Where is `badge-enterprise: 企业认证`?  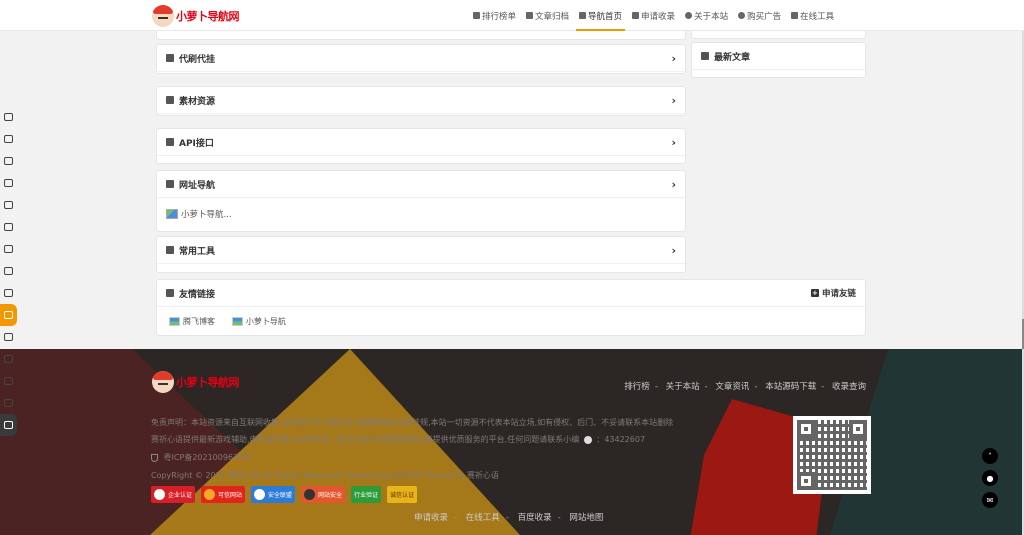
badge-enterprise: 企业认证 is located at coordinates (173, 494).